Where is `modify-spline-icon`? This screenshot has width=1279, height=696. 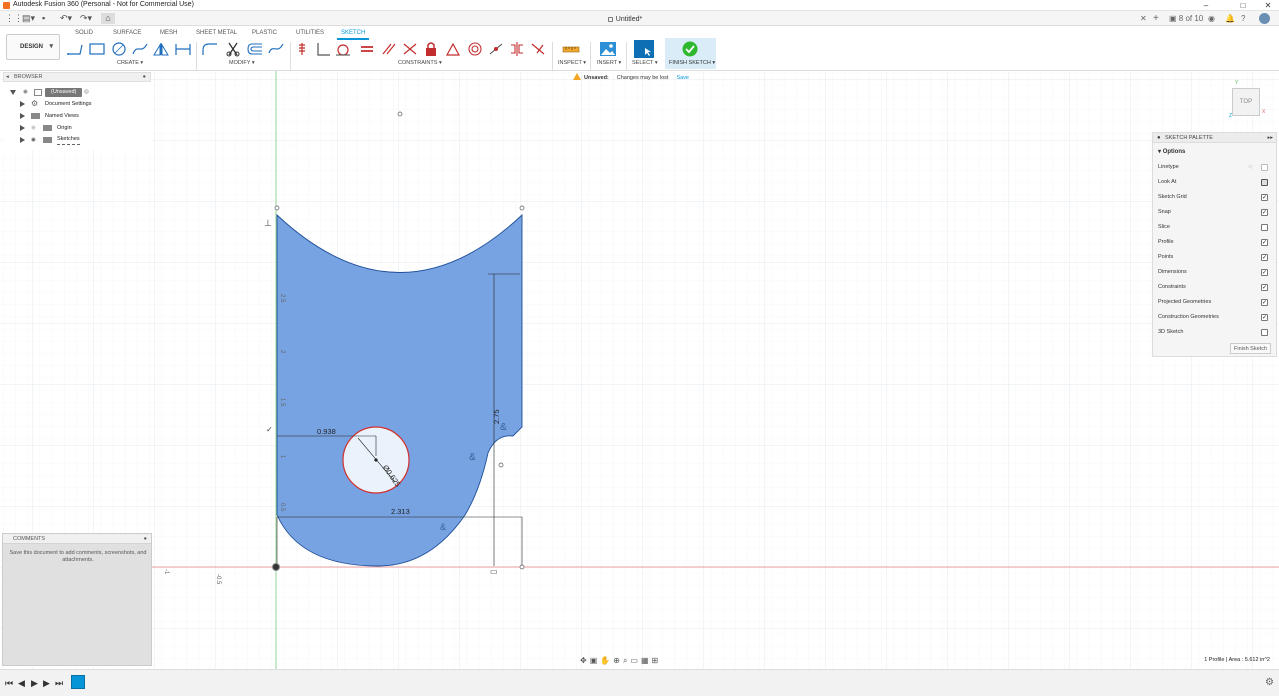
modify-spline-icon is located at coordinates (276, 49).